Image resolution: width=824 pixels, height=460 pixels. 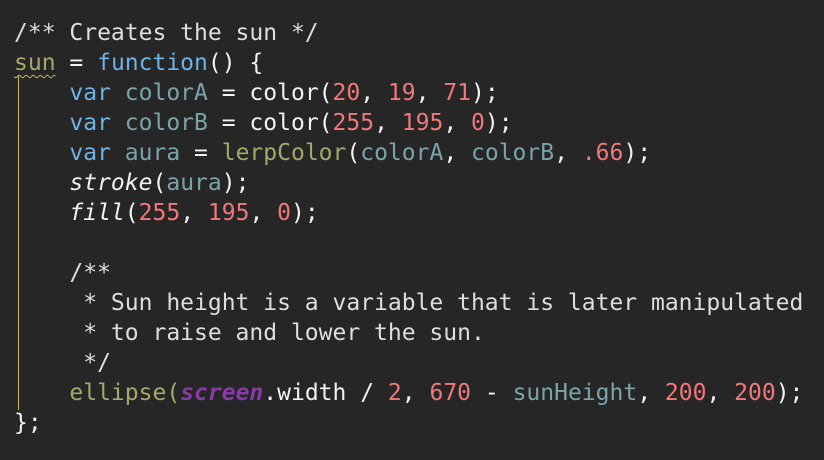 What do you see at coordinates (602, 153) in the screenshot?
I see `number: .66` at bounding box center [602, 153].